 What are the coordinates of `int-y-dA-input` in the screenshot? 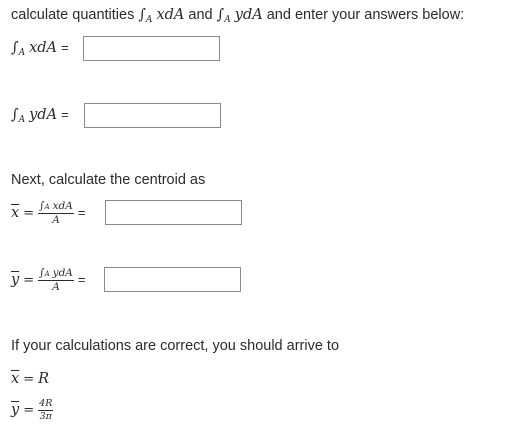 It's located at (152, 115).